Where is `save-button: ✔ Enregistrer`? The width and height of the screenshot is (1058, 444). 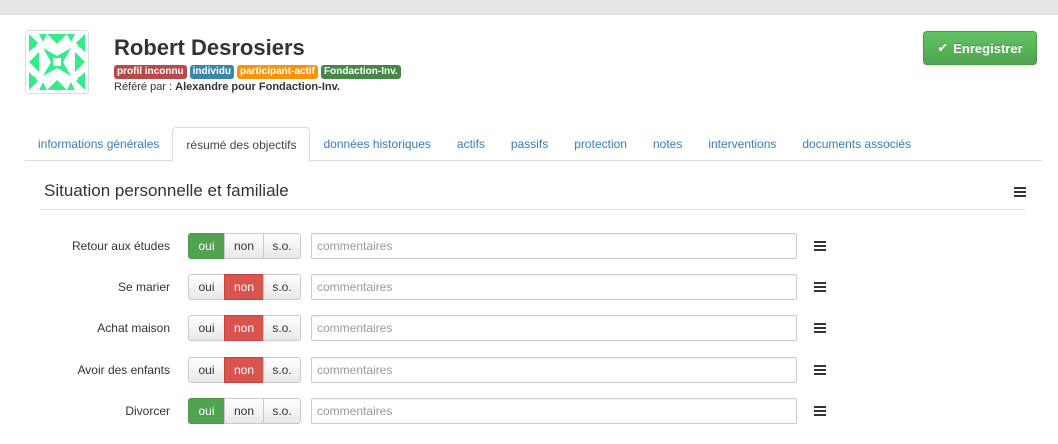 save-button: ✔ Enregistrer is located at coordinates (980, 48).